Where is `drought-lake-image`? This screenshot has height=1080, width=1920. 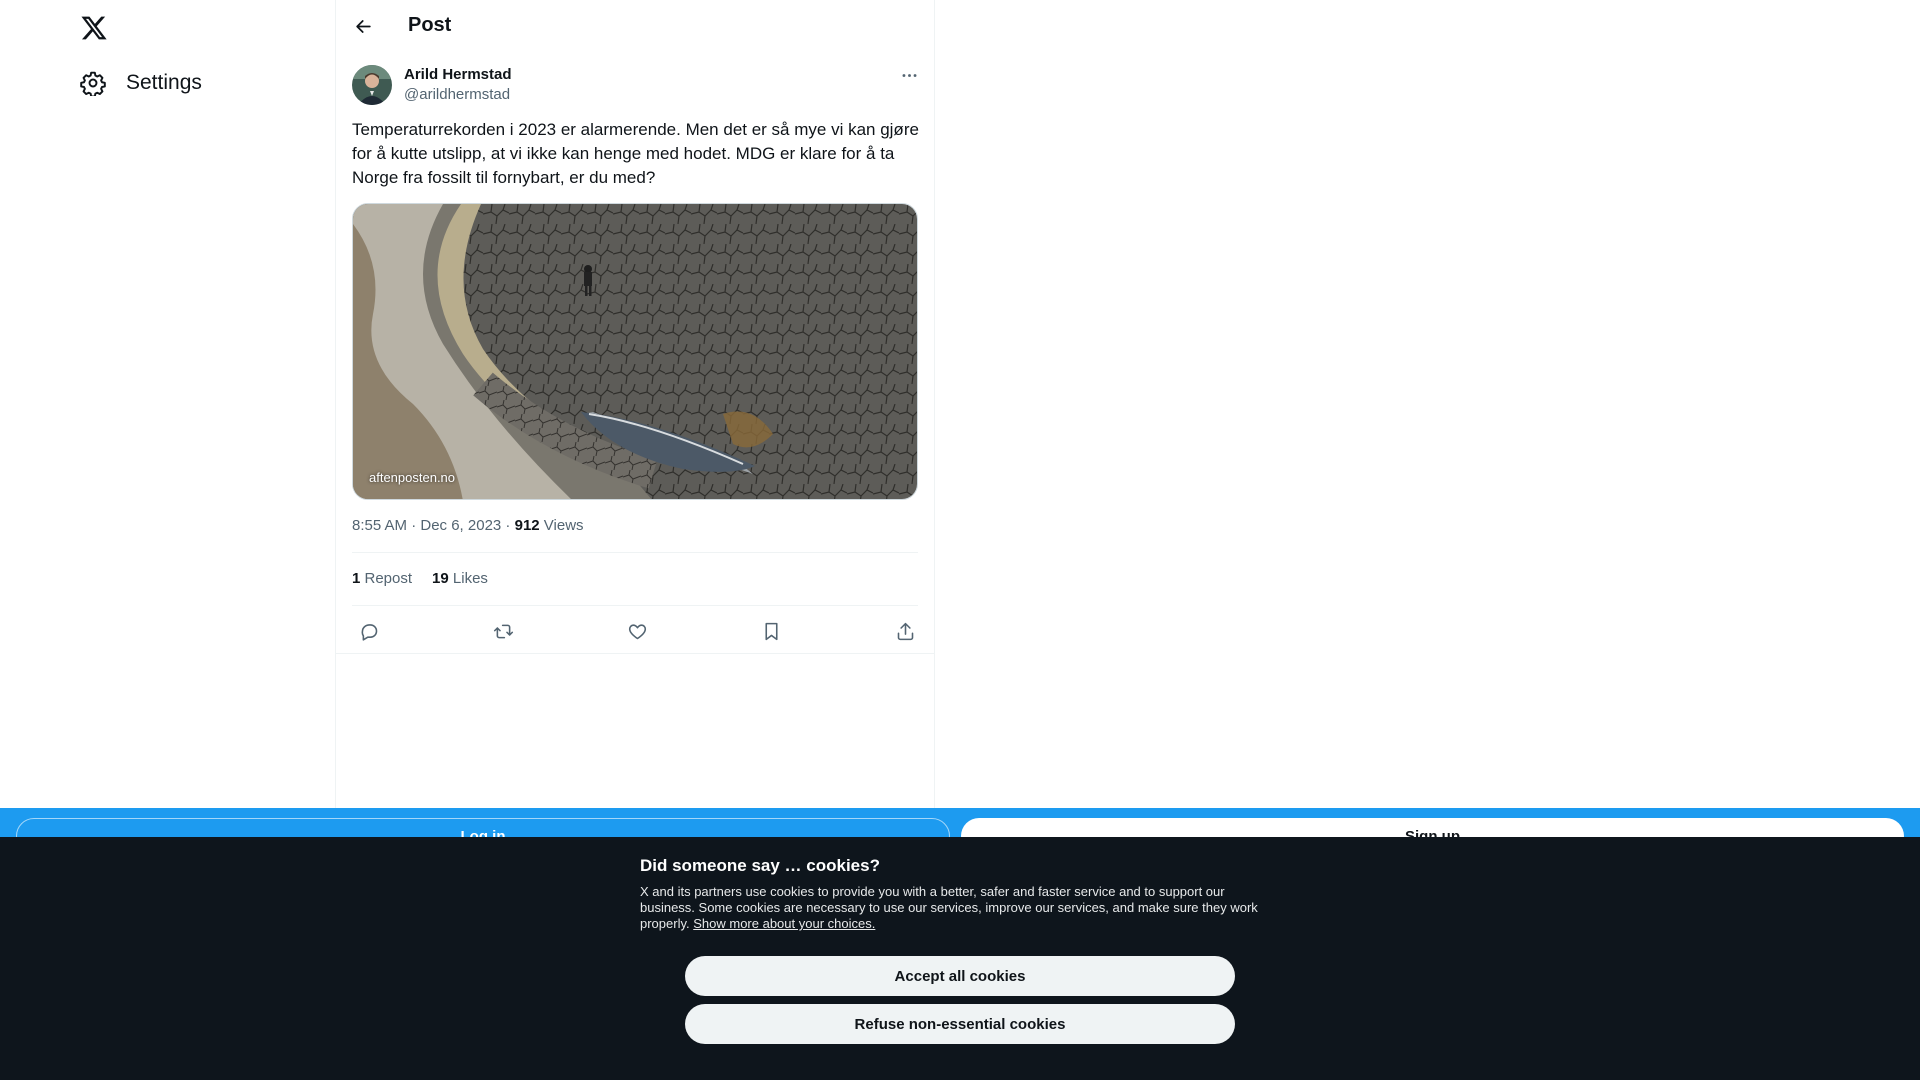
drought-lake-image is located at coordinates (635, 351).